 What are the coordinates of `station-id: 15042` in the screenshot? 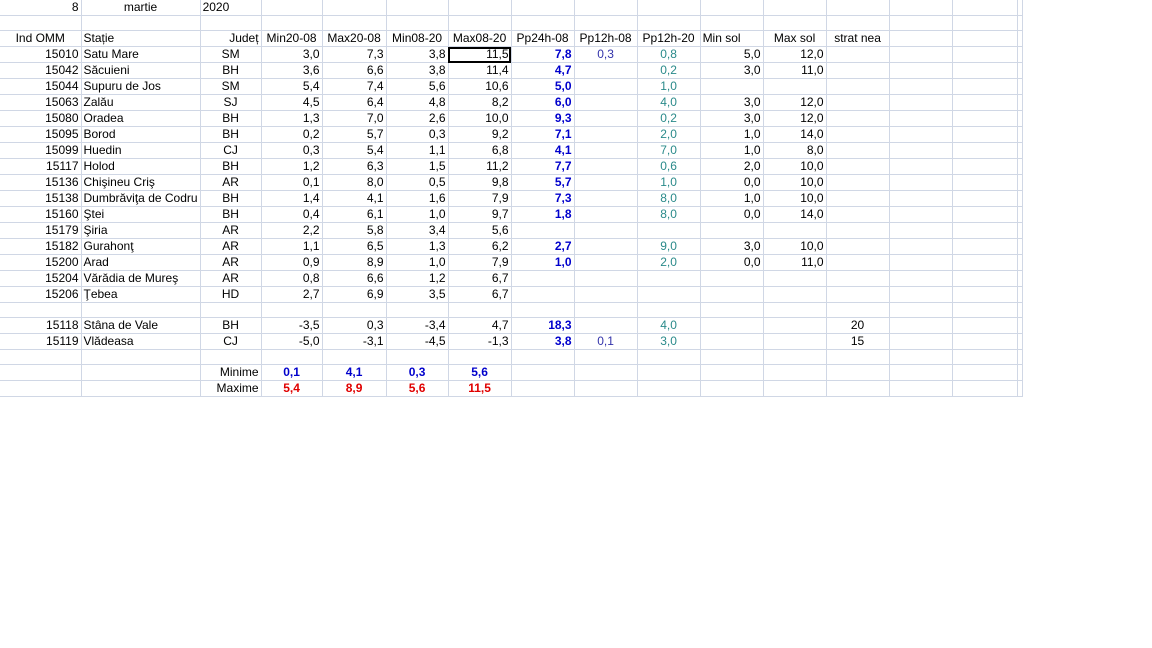 It's located at (41, 70).